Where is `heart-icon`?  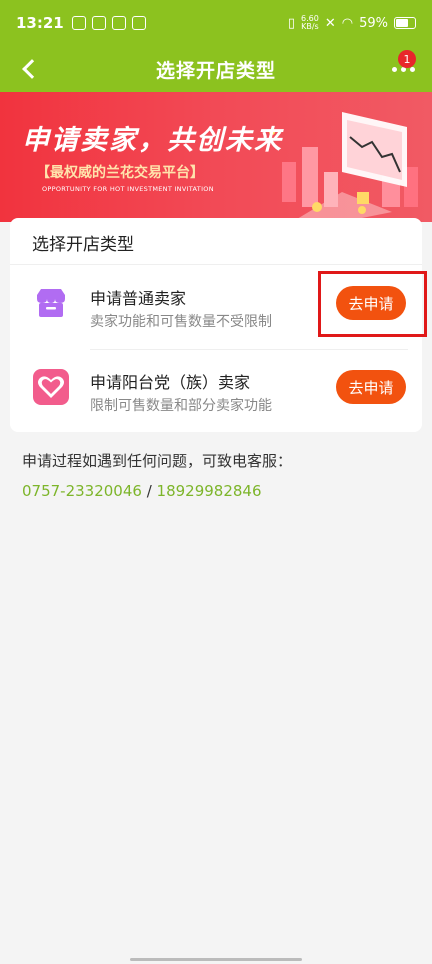
heart-icon is located at coordinates (51, 387).